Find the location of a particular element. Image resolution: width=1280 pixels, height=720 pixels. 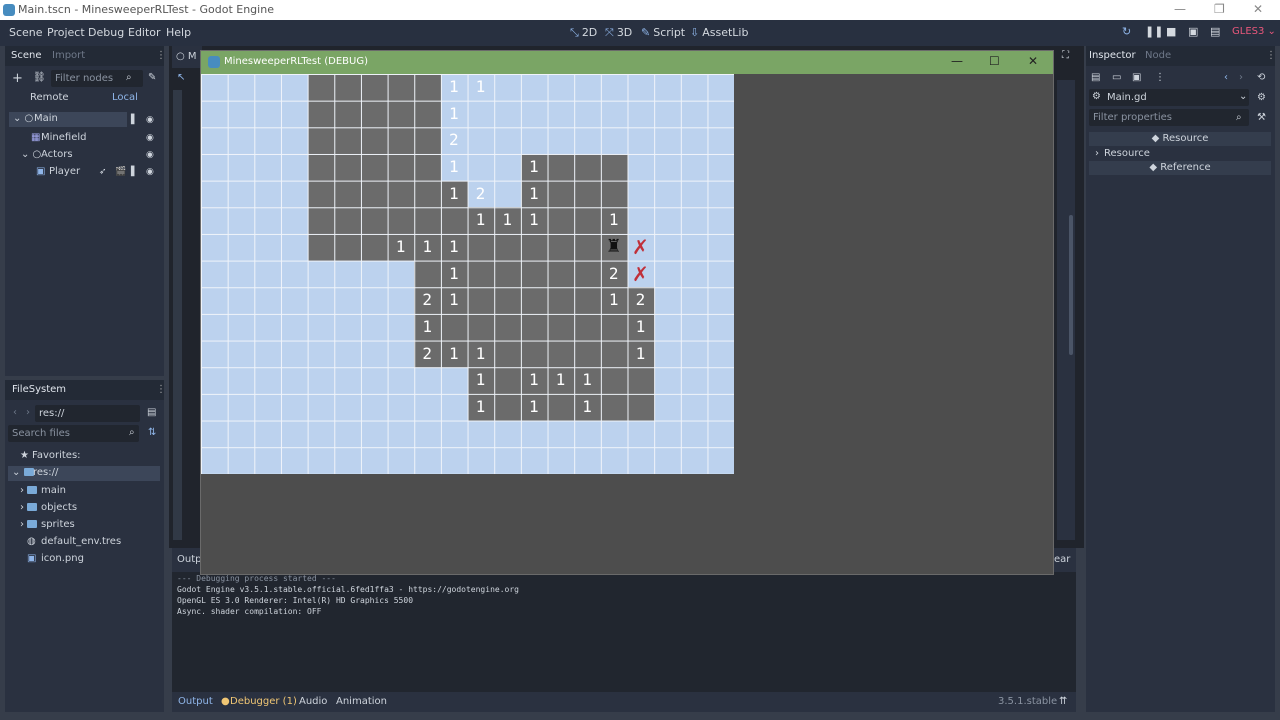

tab-node: Node is located at coordinates (1158, 55).